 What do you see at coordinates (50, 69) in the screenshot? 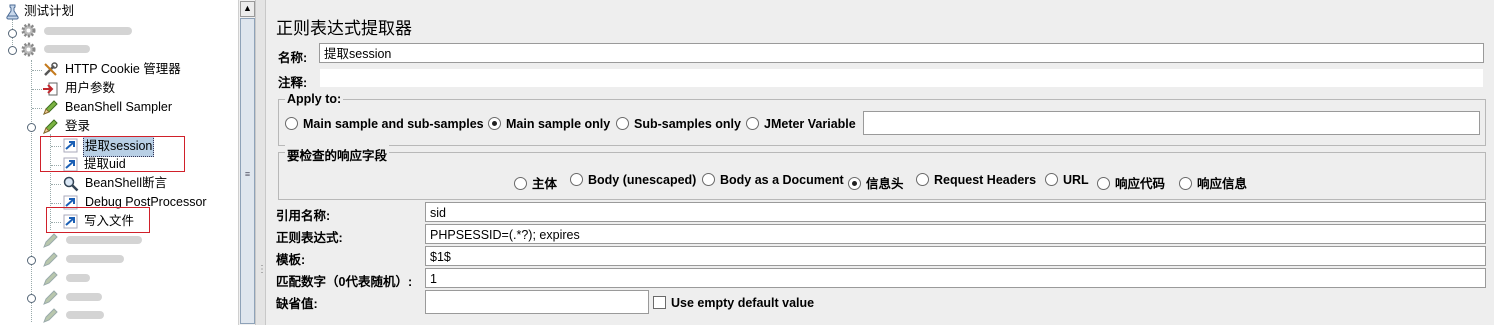
I see `wrench-icon` at bounding box center [50, 69].